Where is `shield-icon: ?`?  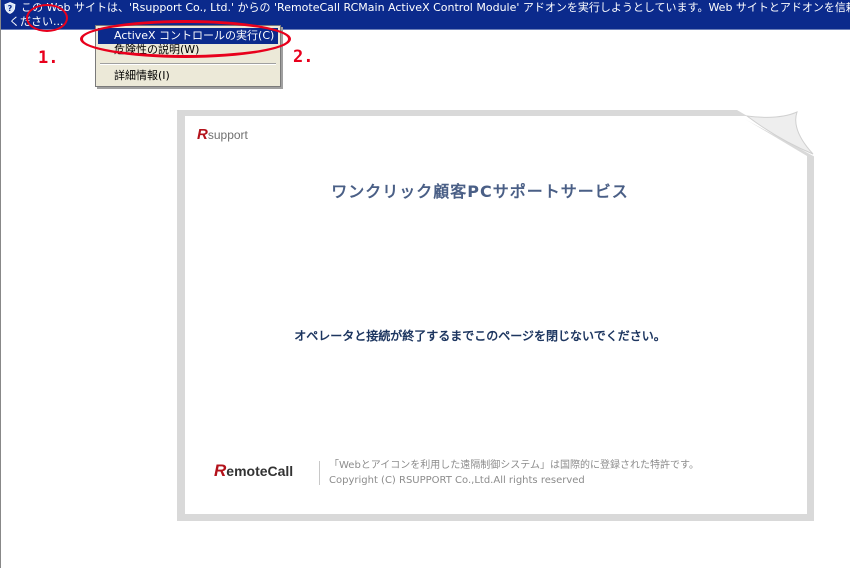
shield-icon: ? is located at coordinates (10, 8).